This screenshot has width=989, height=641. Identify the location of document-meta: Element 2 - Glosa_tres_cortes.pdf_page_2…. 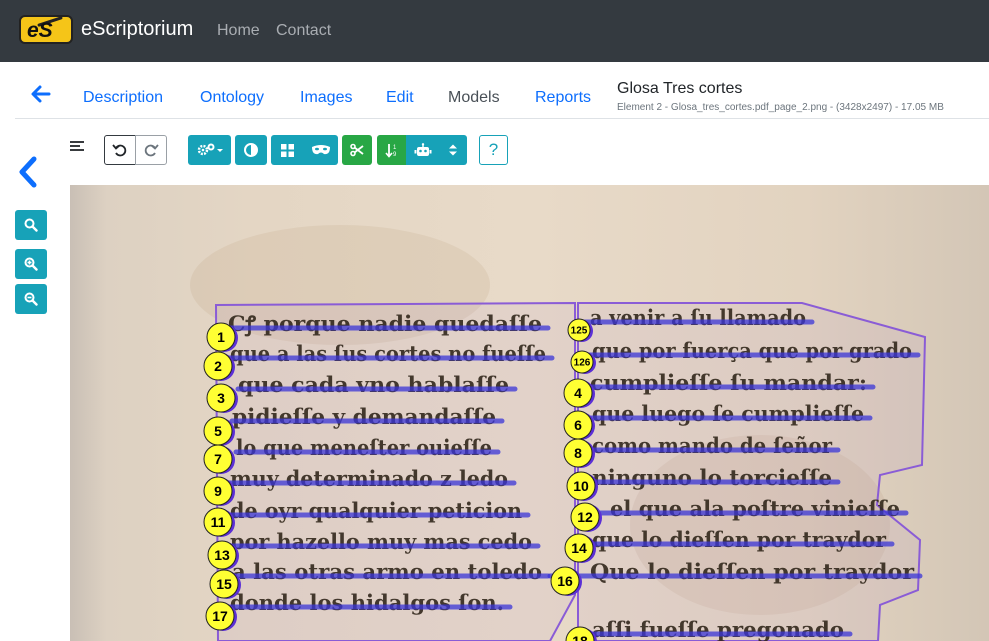
(780, 107).